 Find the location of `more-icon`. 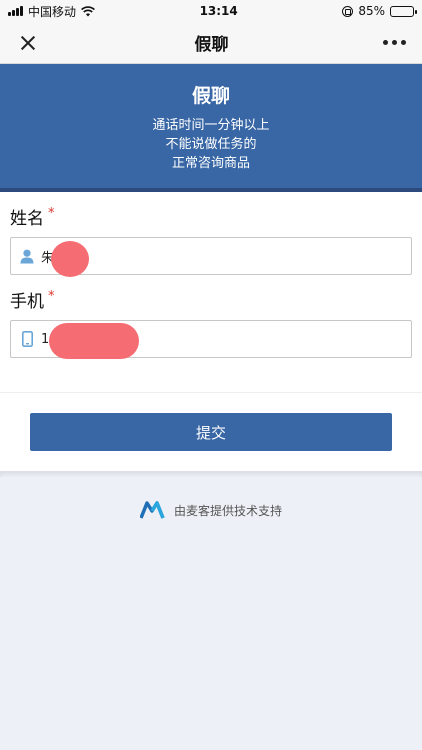

more-icon is located at coordinates (394, 42).